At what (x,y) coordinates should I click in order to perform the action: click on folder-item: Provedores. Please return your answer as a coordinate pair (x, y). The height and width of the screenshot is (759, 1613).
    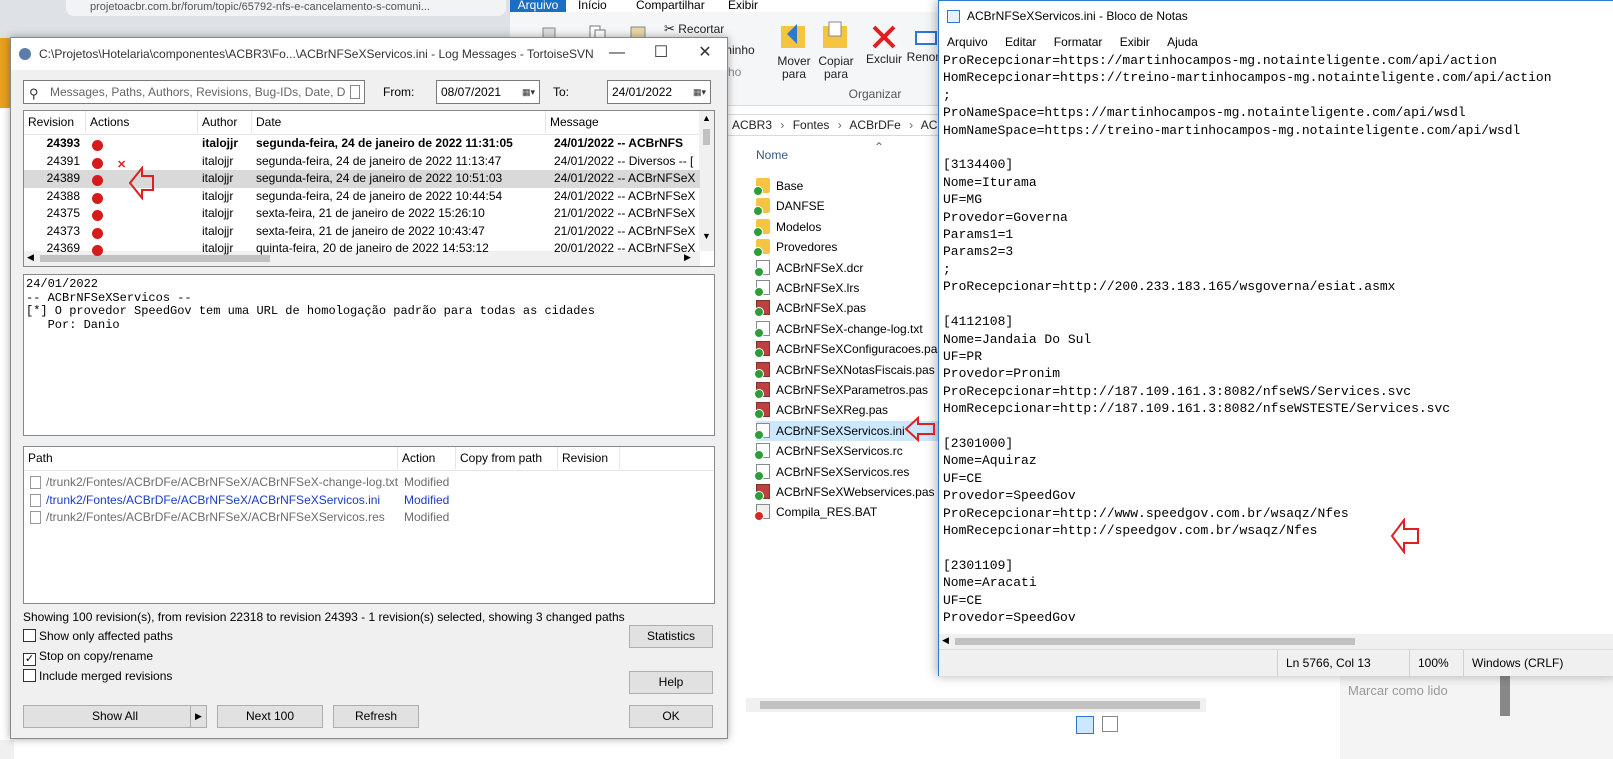
    Looking at the image, I should click on (849, 247).